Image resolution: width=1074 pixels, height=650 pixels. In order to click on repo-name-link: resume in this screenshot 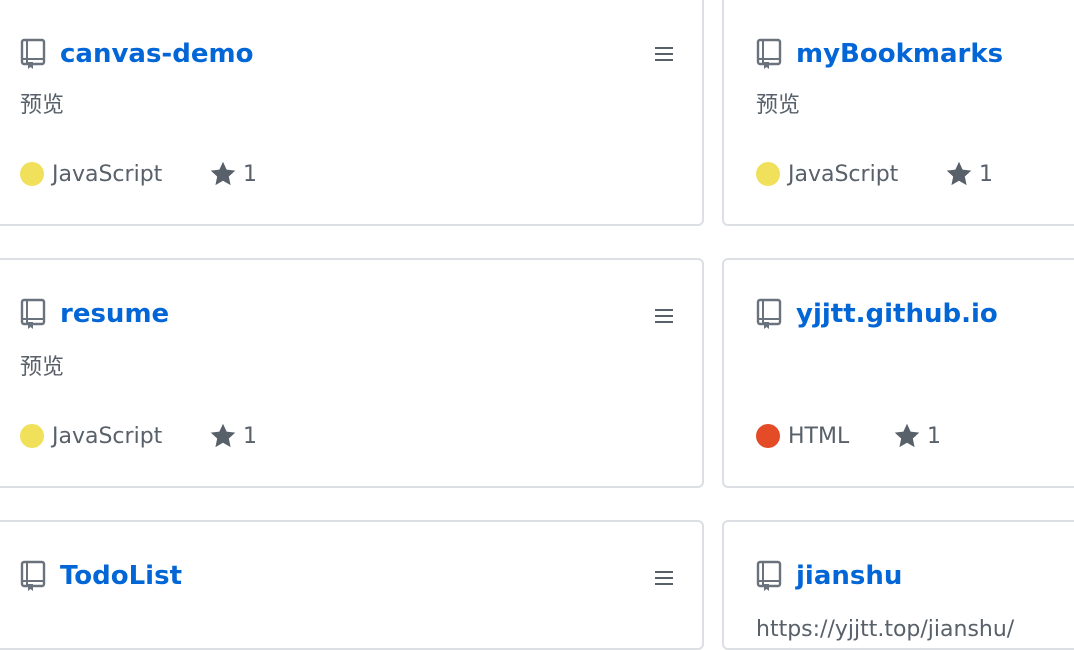, I will do `click(114, 314)`.